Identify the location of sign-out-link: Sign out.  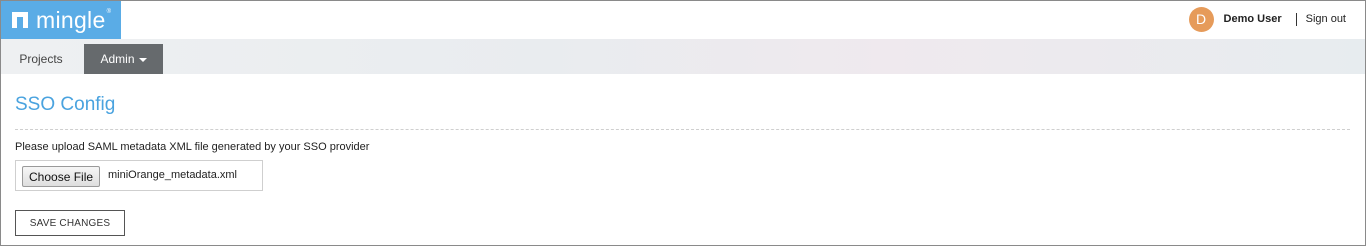
(1326, 19).